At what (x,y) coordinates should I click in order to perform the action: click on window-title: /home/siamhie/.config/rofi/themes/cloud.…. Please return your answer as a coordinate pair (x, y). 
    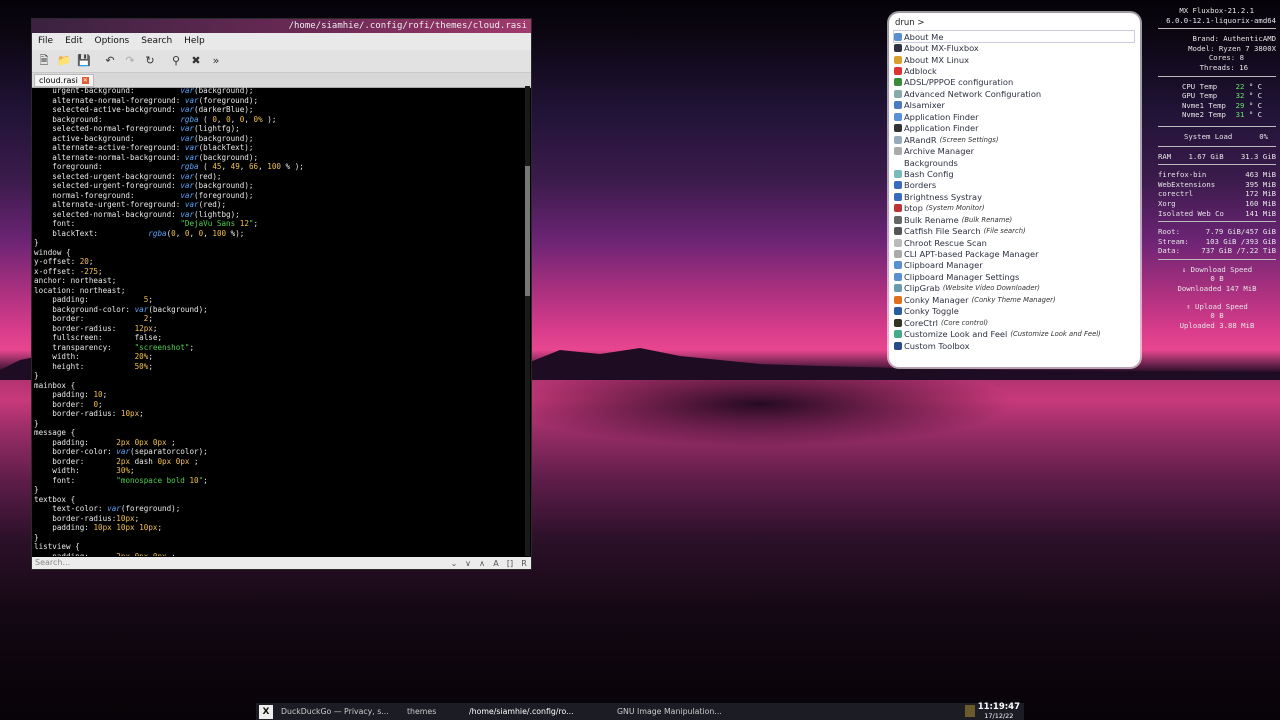
    Looking at the image, I should click on (281, 26).